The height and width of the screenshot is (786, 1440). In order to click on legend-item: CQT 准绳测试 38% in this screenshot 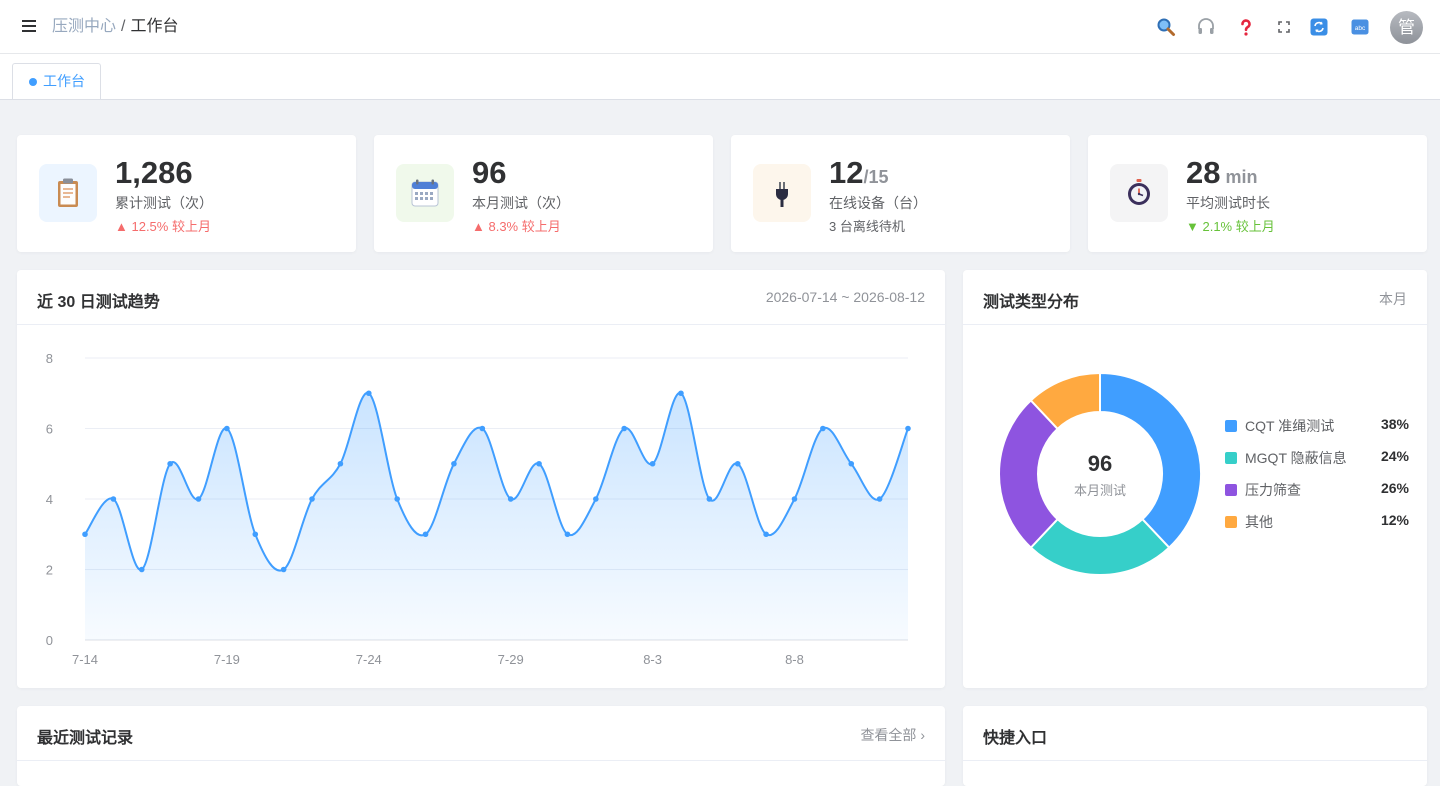, I will do `click(1317, 425)`.